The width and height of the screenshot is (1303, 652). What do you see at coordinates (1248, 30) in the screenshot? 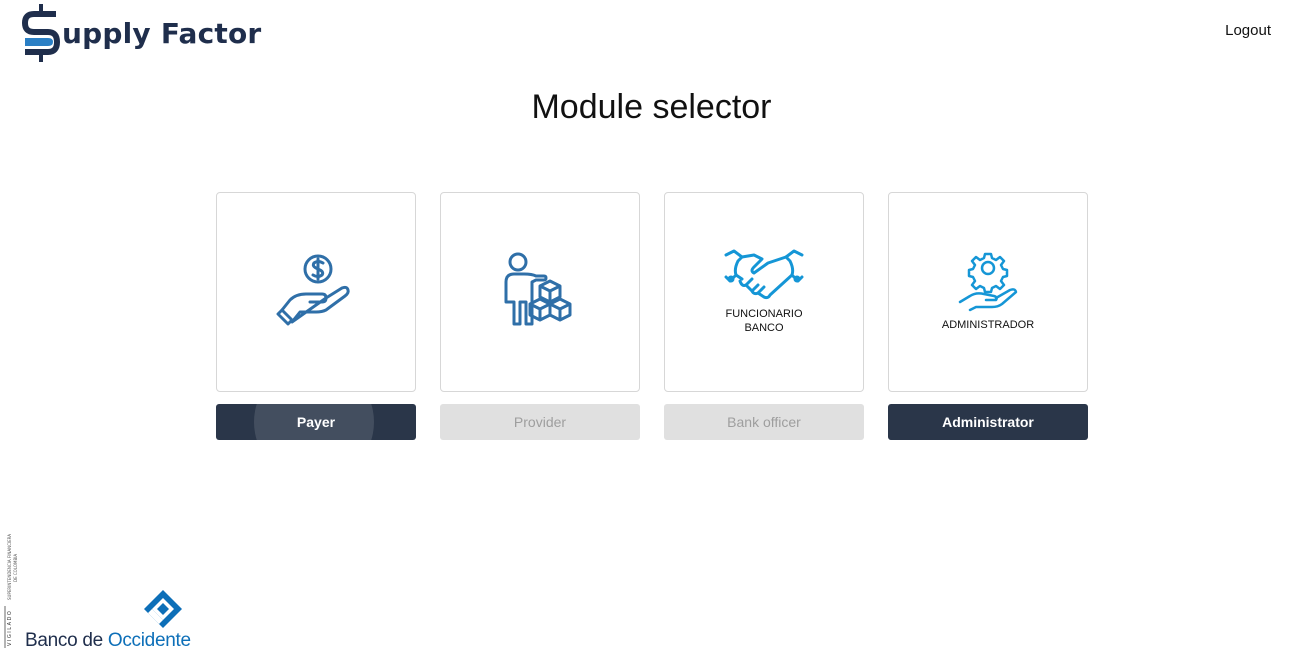
I see `logout-button: Logout` at bounding box center [1248, 30].